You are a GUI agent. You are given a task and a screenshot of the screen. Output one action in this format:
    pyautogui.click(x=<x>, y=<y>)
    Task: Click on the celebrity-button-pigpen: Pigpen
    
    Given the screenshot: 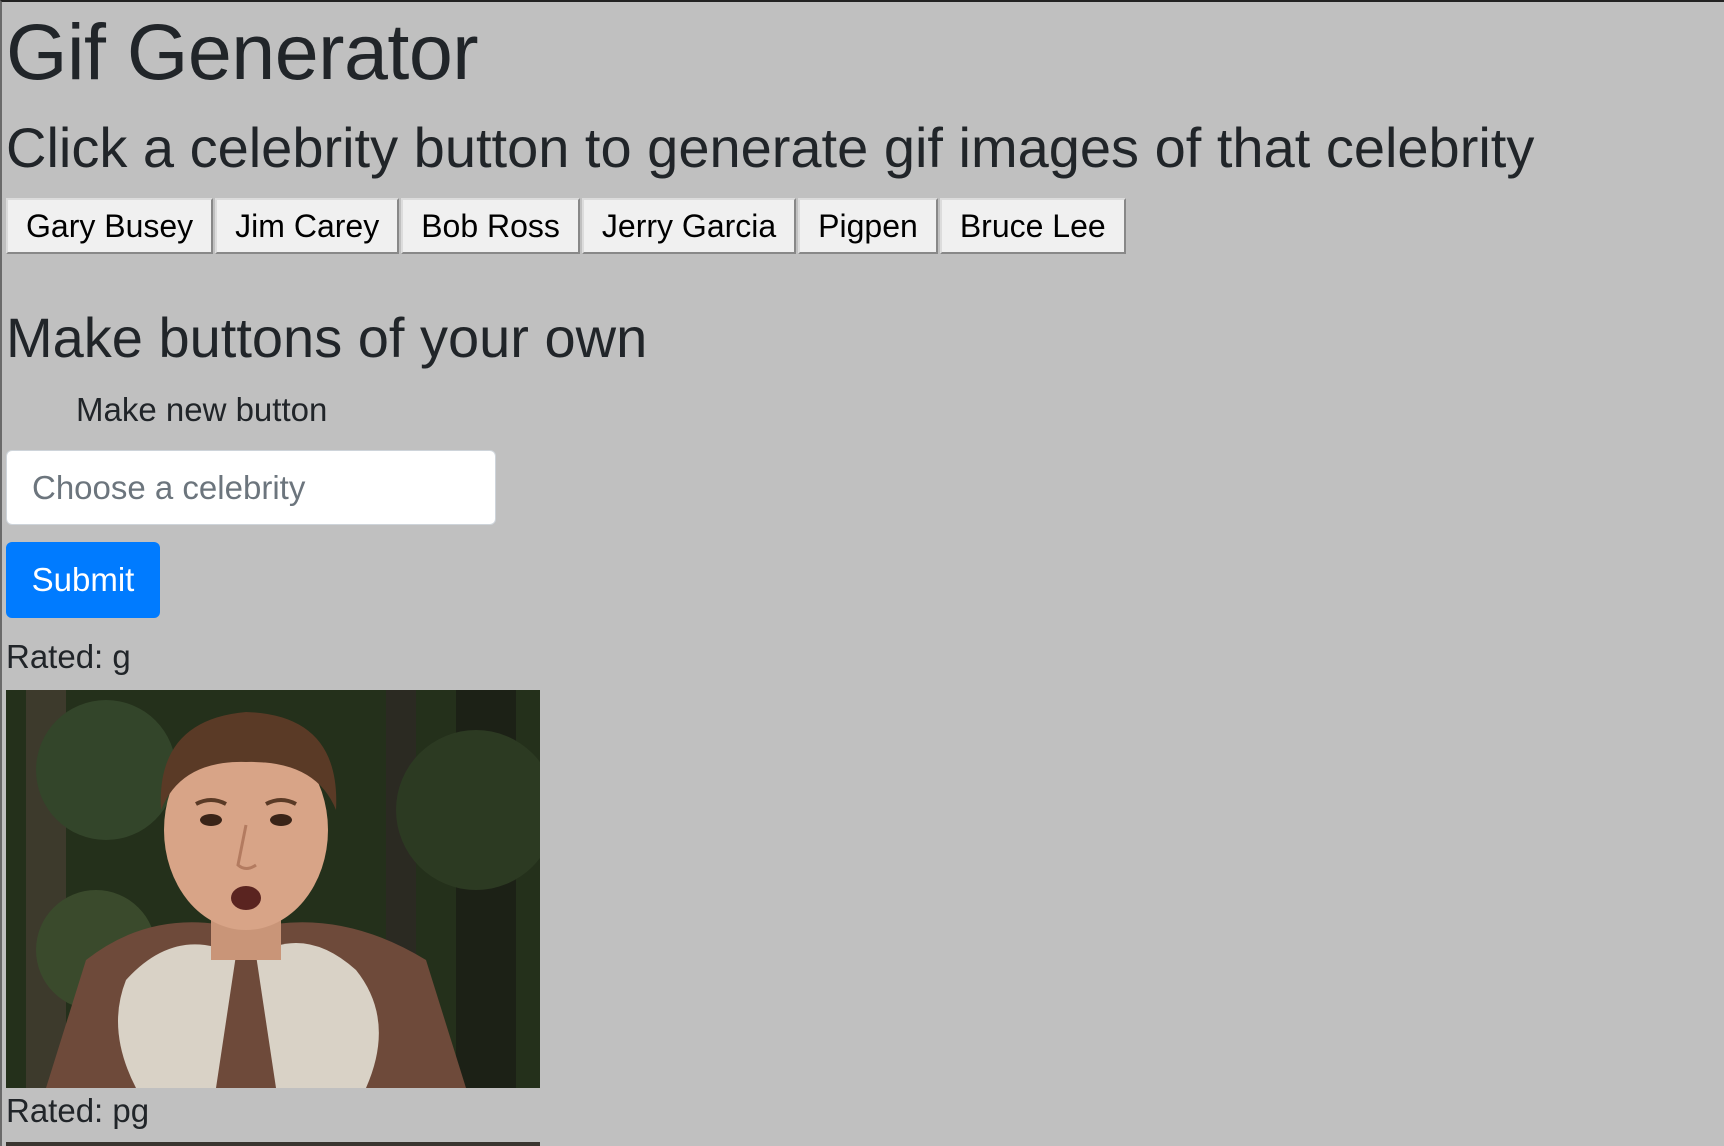 What is the action you would take?
    pyautogui.click(x=868, y=226)
    